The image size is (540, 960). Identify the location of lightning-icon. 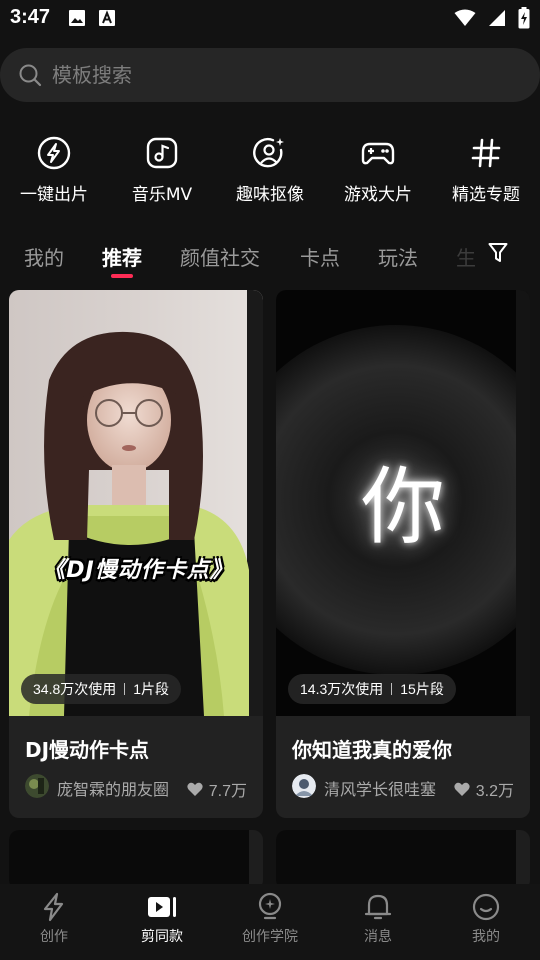
(53, 907).